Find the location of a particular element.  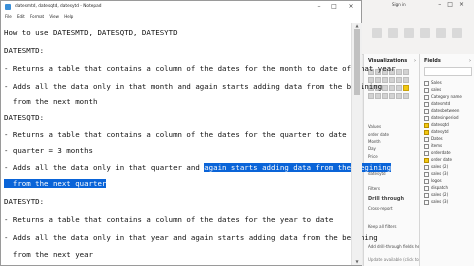

values-label: Values is located at coordinates (375, 126).